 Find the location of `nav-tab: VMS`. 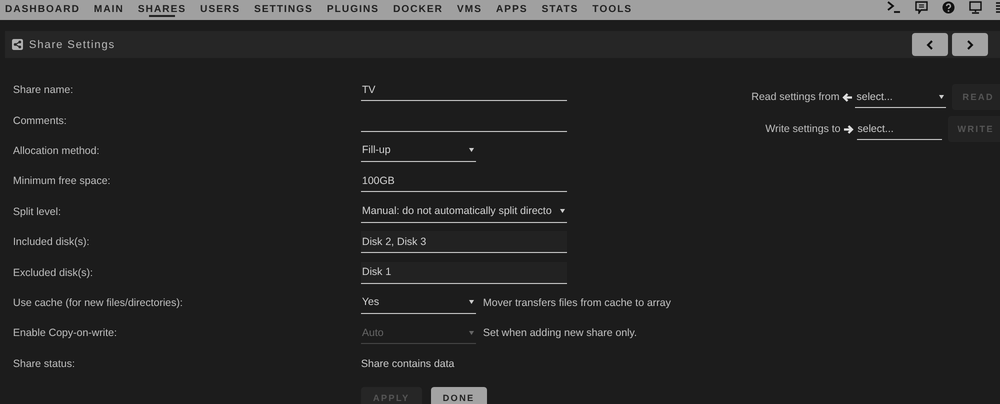

nav-tab: VMS is located at coordinates (469, 10).